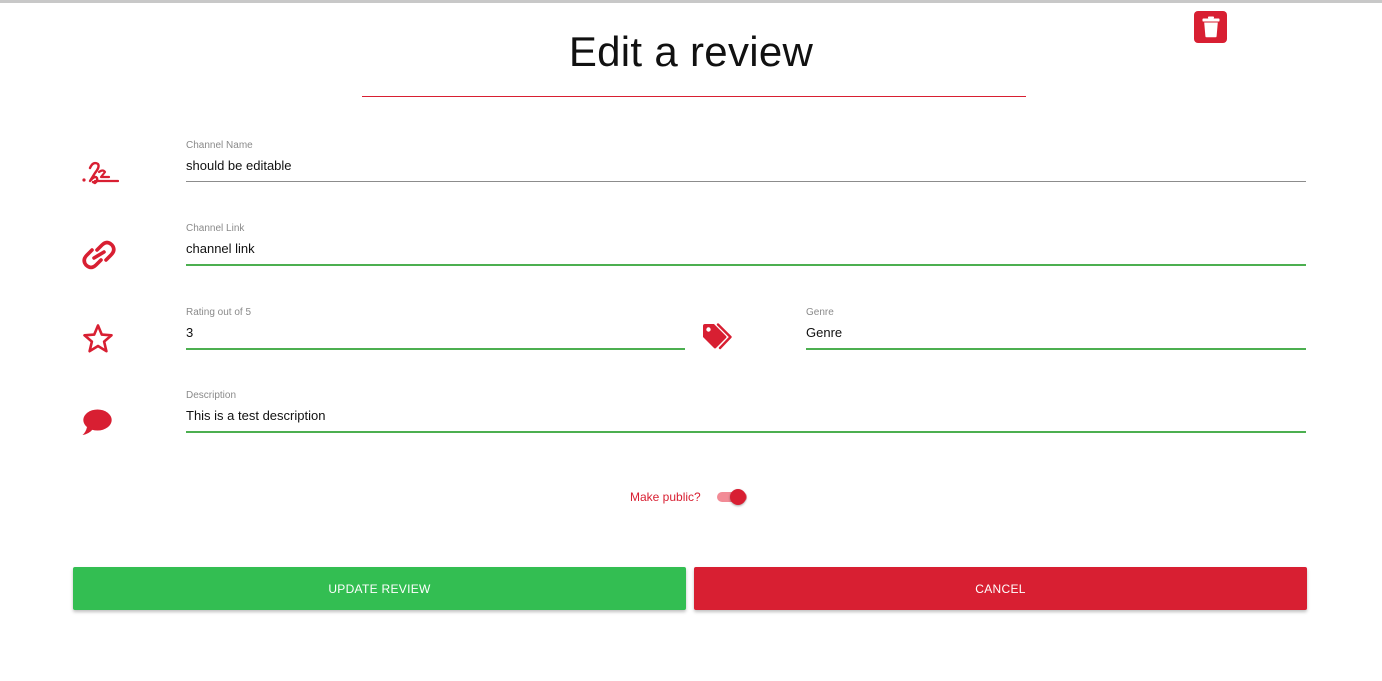 The width and height of the screenshot is (1382, 681). I want to click on rating-input, so click(435, 332).